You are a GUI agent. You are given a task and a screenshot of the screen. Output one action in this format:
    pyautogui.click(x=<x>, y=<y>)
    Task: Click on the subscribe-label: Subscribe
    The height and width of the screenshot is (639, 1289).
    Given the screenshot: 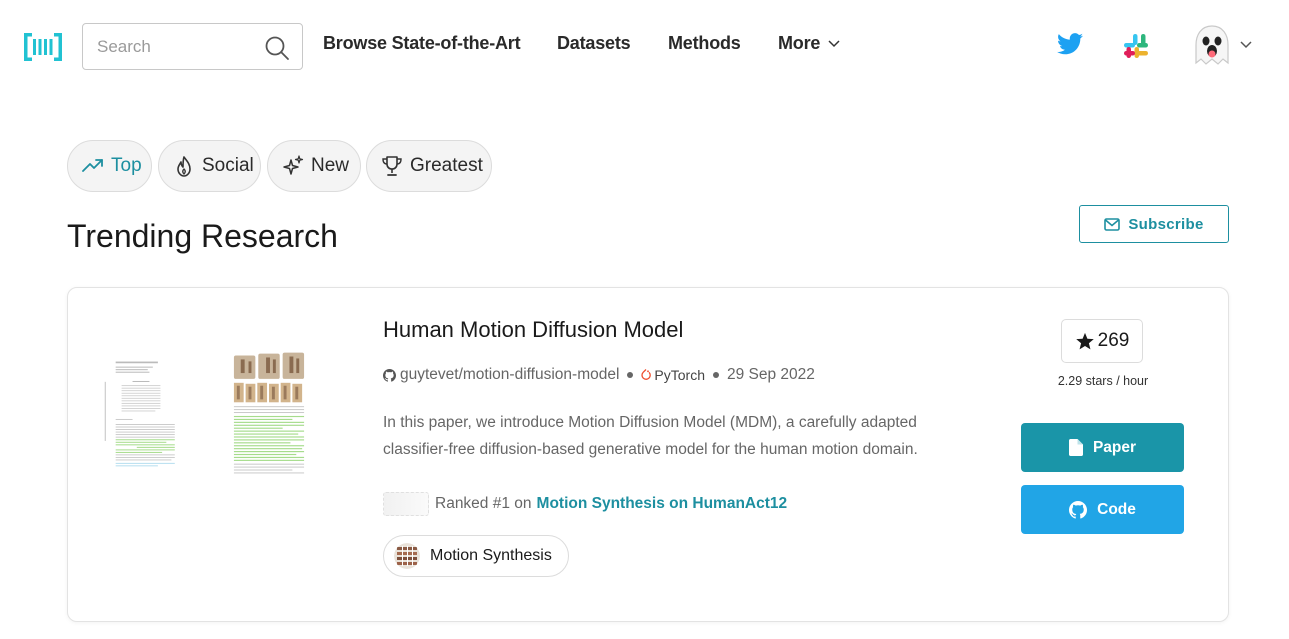 What is the action you would take?
    pyautogui.click(x=1166, y=224)
    